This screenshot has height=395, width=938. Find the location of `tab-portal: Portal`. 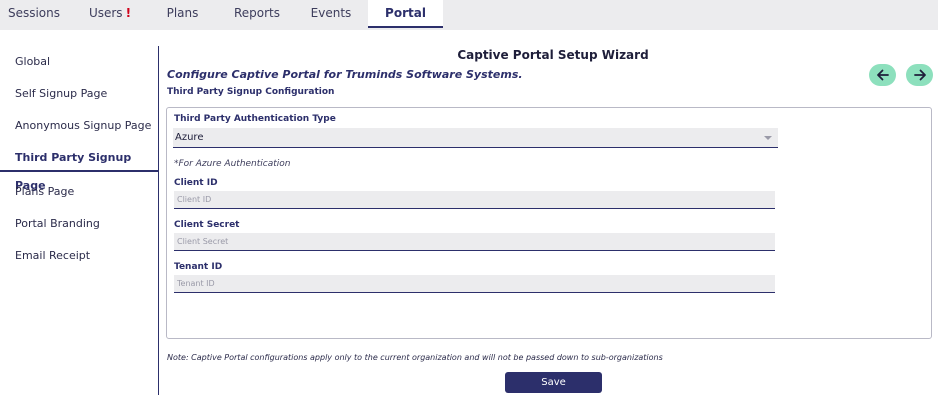

tab-portal: Portal is located at coordinates (405, 14).